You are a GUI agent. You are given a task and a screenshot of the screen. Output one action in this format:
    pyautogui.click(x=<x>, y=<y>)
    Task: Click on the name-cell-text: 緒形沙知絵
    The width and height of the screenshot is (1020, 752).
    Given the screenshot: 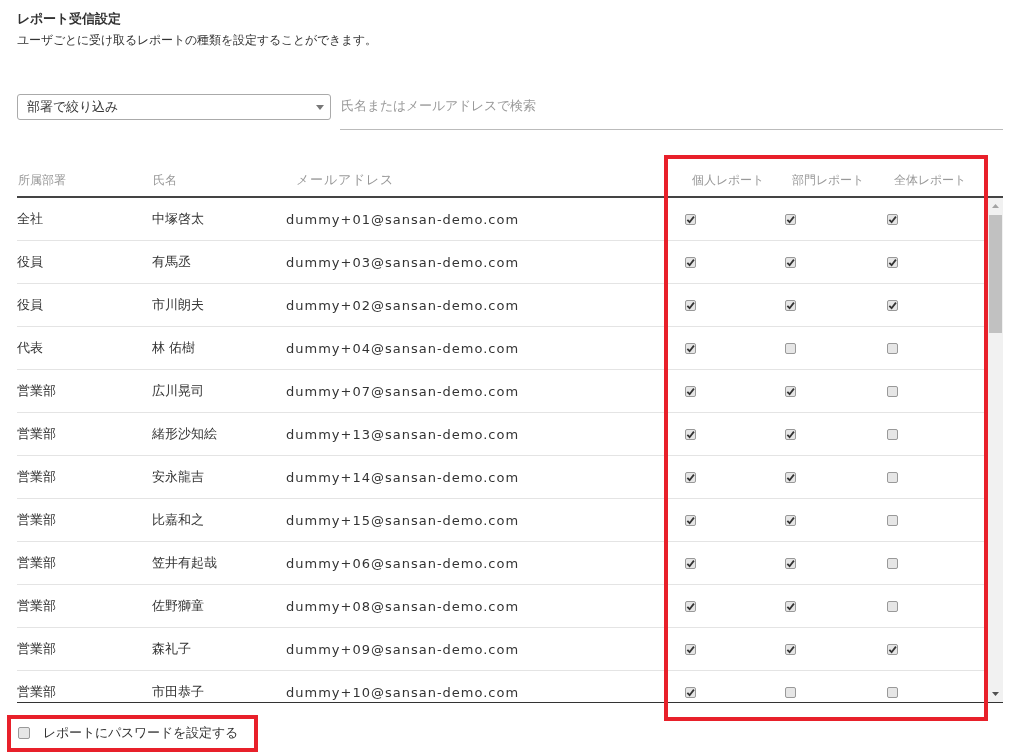 What is the action you would take?
    pyautogui.click(x=185, y=434)
    